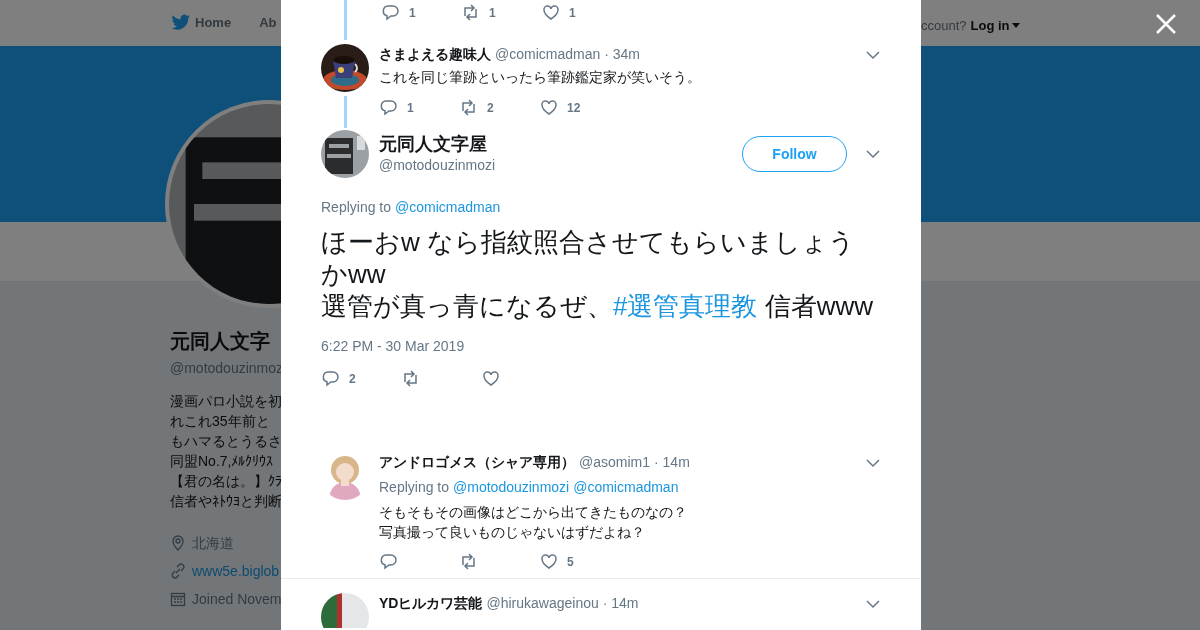  I want to click on user-handle: @comicmadman, so click(548, 54).